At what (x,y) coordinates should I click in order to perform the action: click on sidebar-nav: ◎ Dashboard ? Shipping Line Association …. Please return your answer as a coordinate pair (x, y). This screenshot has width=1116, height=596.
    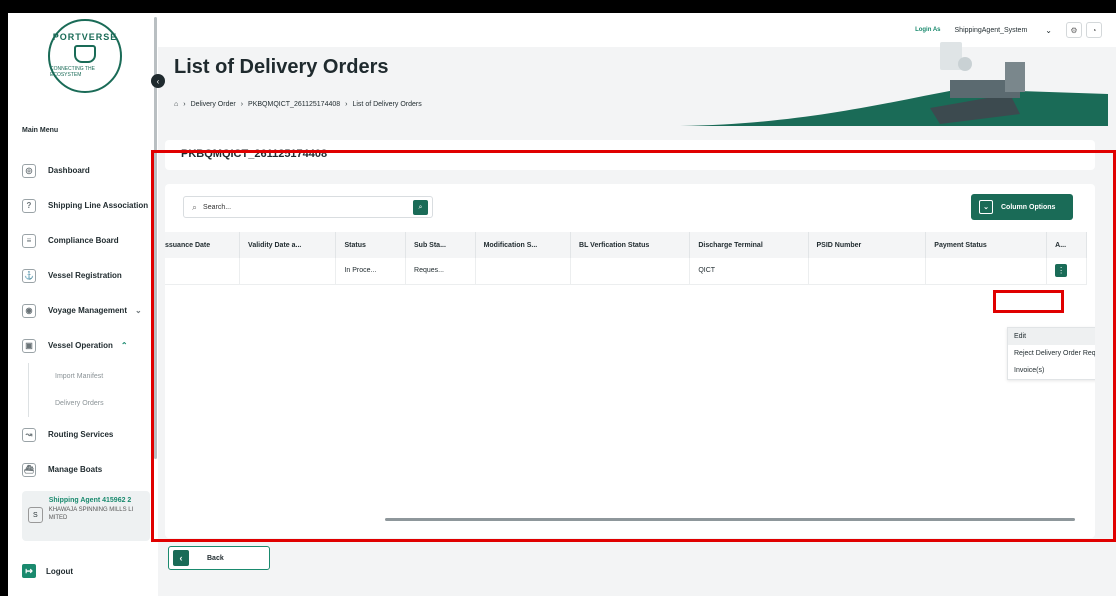
    Looking at the image, I should click on (87, 320).